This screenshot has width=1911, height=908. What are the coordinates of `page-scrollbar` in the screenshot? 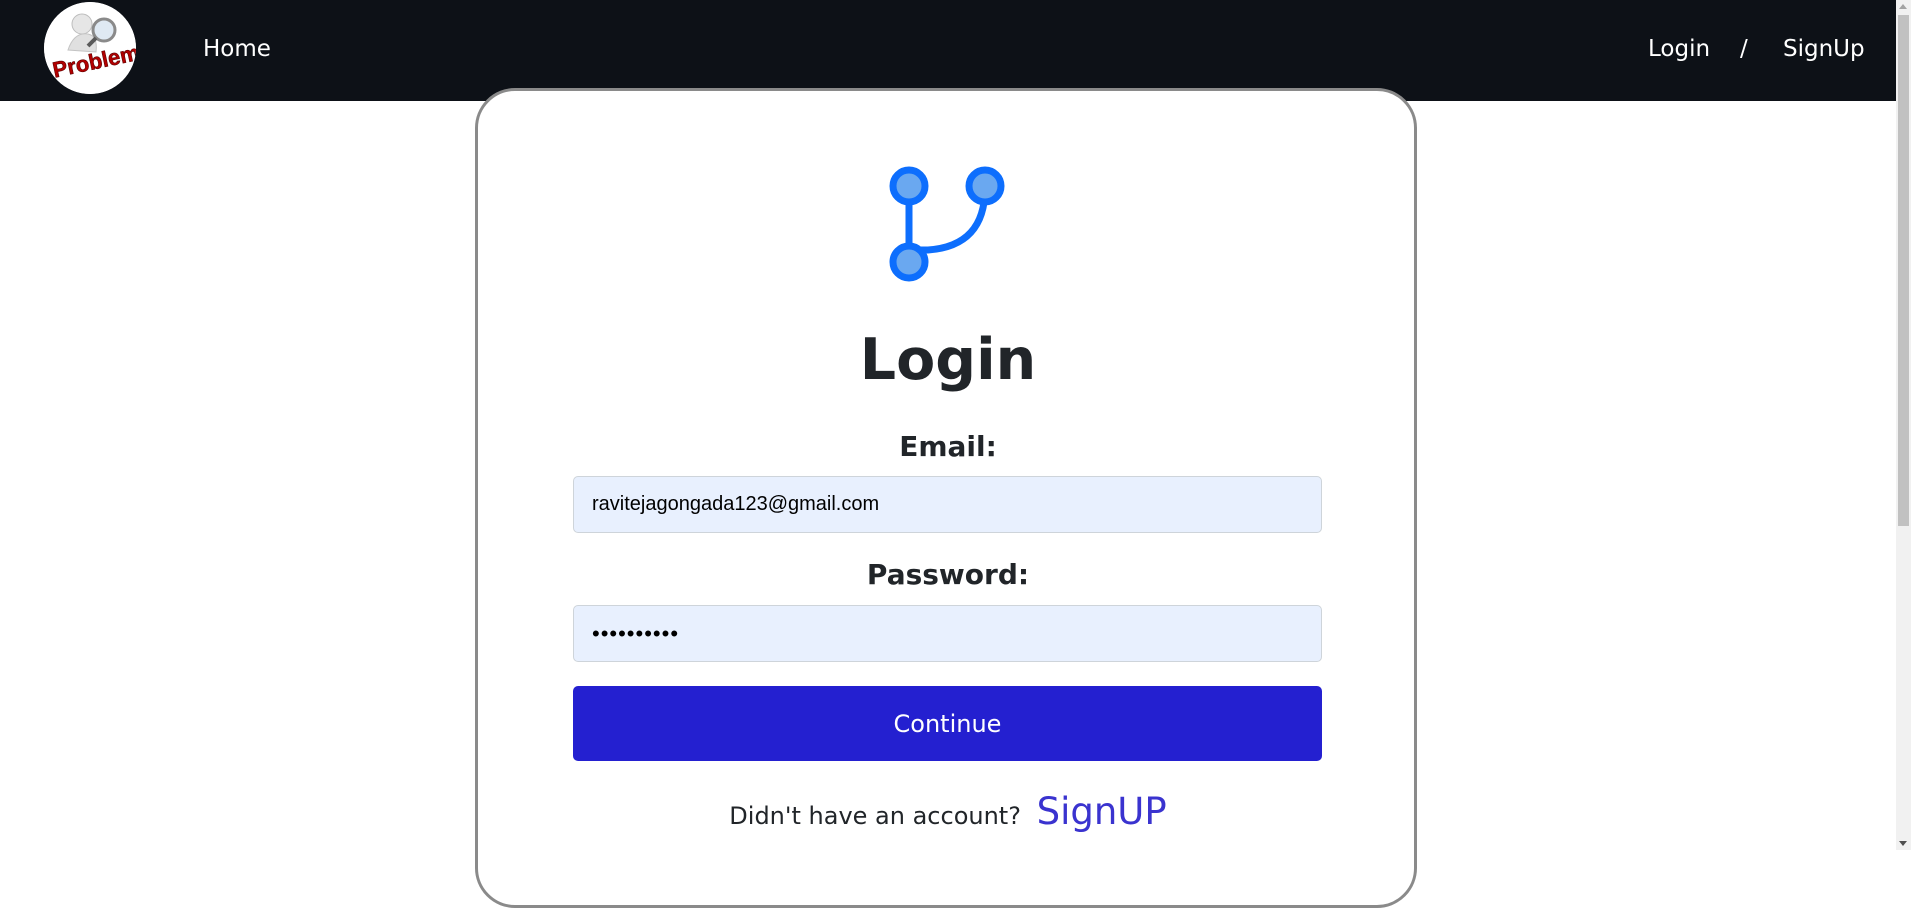 It's located at (1903, 425).